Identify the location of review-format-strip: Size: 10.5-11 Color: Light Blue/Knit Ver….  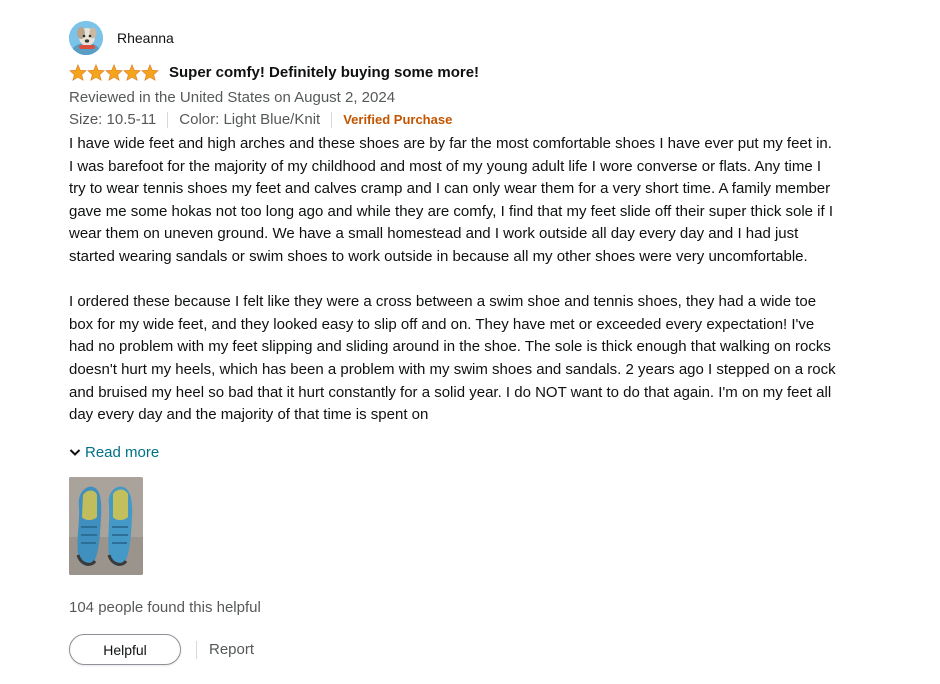
(469, 120).